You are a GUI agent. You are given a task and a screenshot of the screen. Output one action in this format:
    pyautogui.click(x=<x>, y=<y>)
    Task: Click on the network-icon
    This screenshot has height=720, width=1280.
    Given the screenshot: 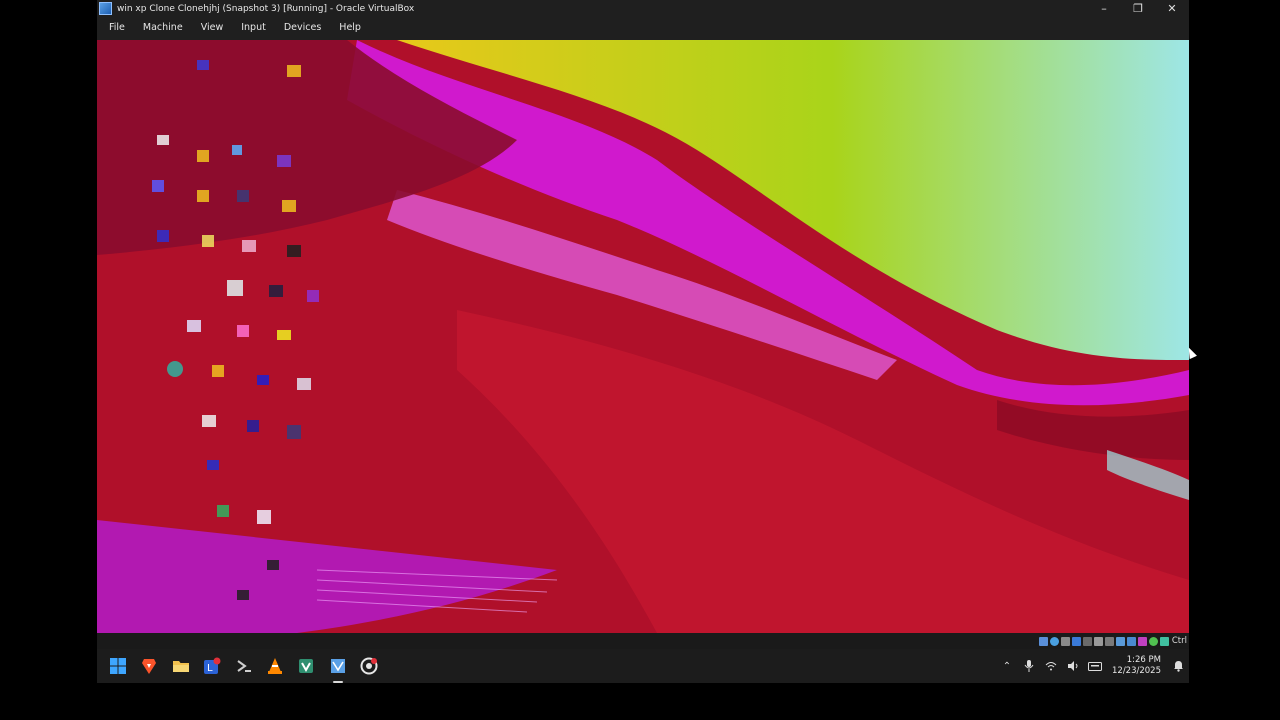 What is the action you would take?
    pyautogui.click(x=1076, y=641)
    